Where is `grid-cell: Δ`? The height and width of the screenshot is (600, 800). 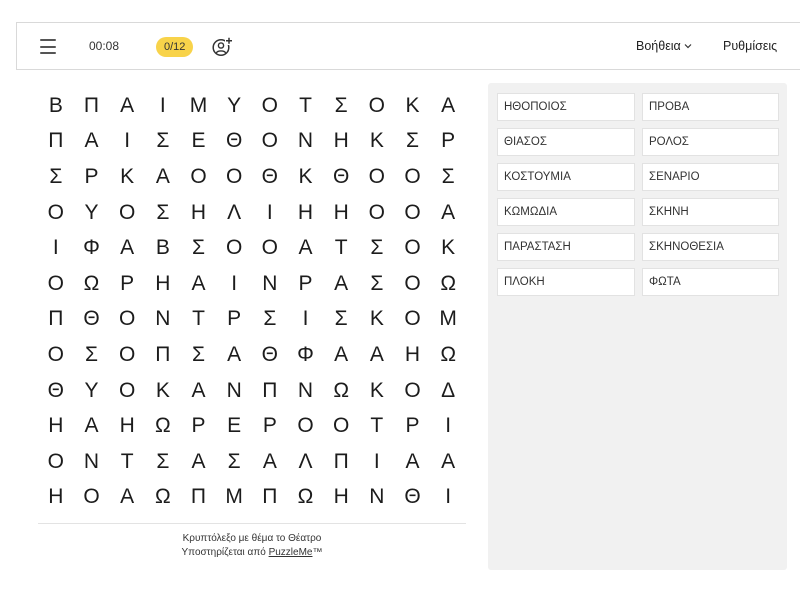
grid-cell: Δ is located at coordinates (448, 391).